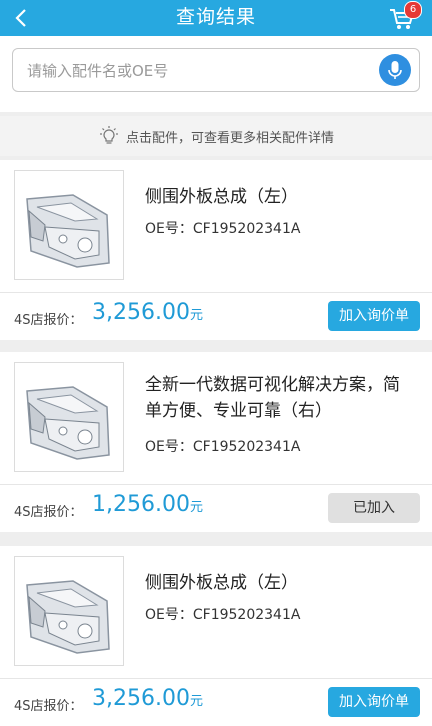  I want to click on tip-bar: 点击配件，可查看更多相关配件详情, so click(216, 136).